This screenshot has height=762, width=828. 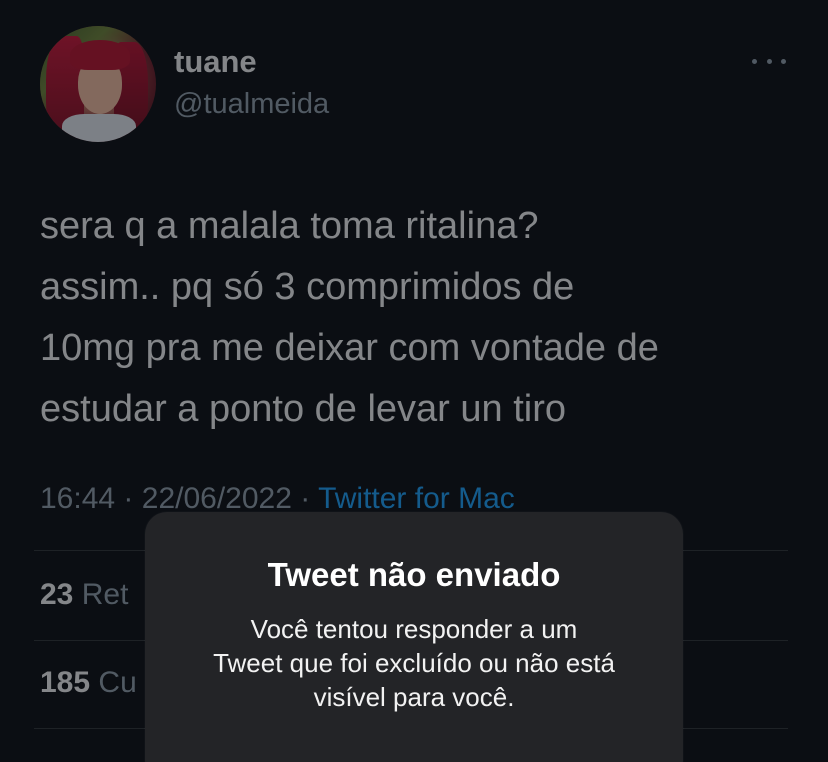 I want to click on likes-count: 185, so click(x=65, y=682).